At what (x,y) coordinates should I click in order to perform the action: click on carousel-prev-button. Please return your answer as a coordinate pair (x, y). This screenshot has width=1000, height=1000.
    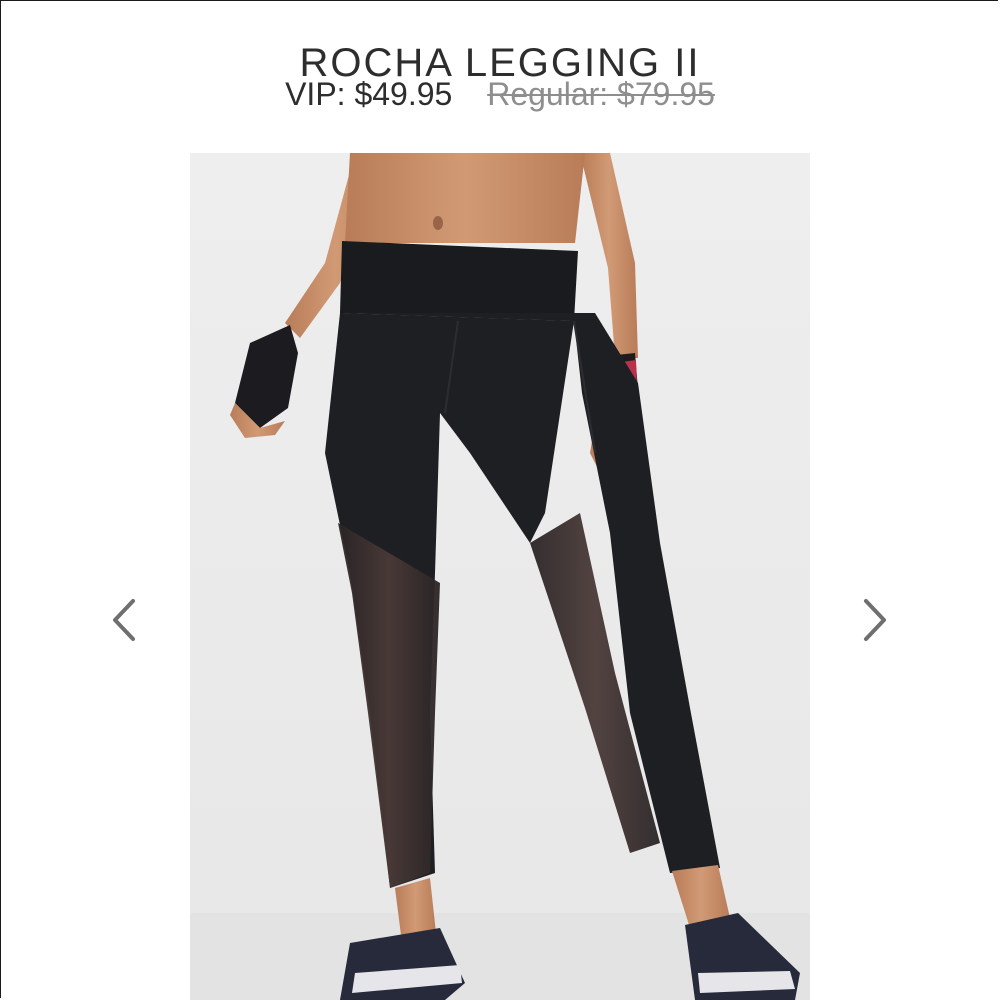
    Looking at the image, I should click on (124, 620).